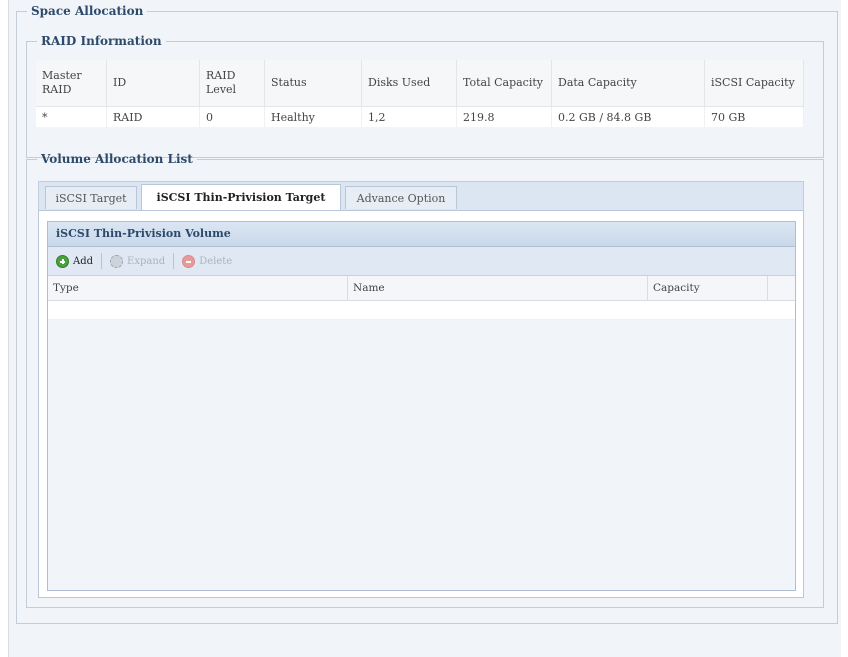  What do you see at coordinates (241, 197) in the screenshot?
I see `tab-iscsi-thin-provision-target: iSCSI Thin-Privision Target` at bounding box center [241, 197].